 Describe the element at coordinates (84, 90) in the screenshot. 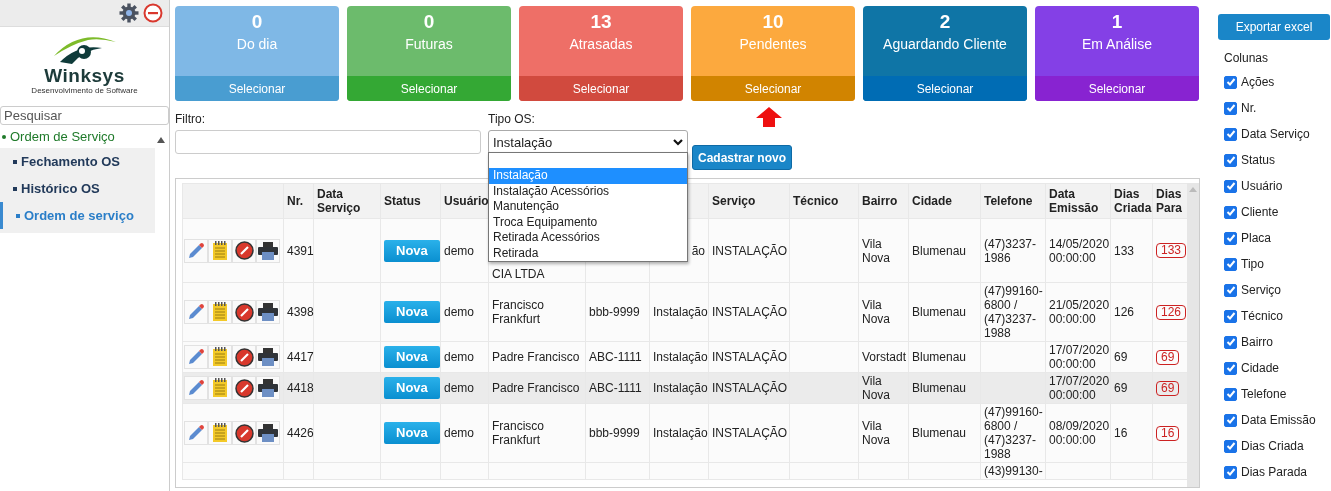

I see `logo-tagline: Desenvolvimento de Software` at that location.